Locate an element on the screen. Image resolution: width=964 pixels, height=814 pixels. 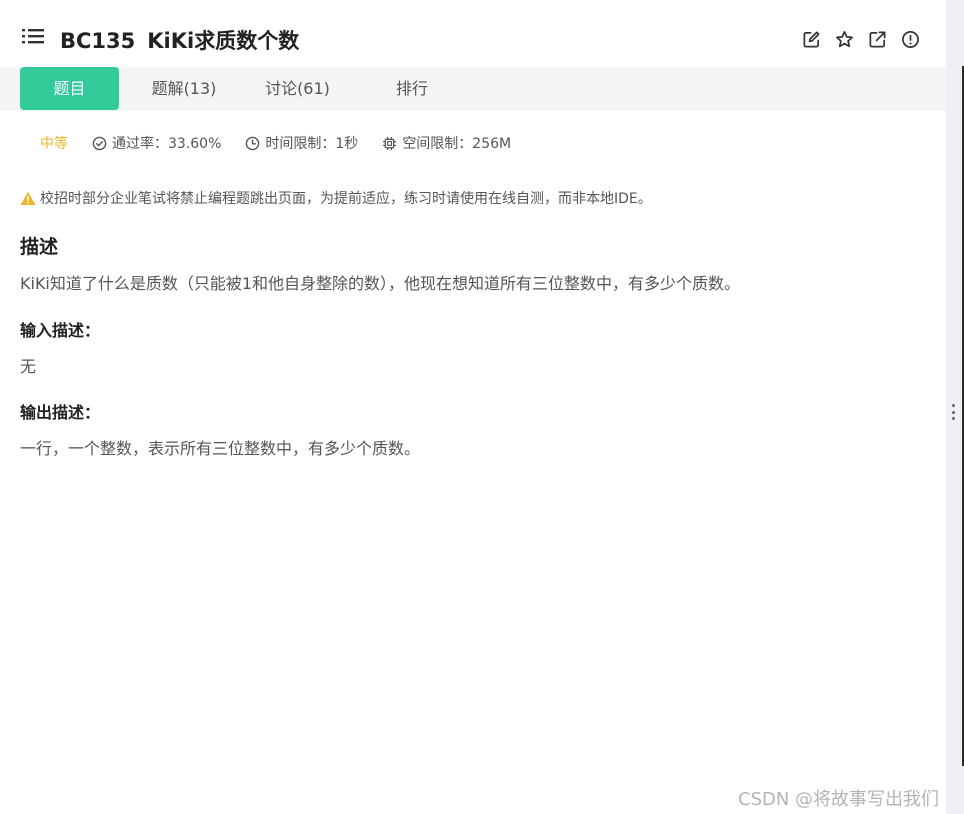
star-icon is located at coordinates (844, 39).